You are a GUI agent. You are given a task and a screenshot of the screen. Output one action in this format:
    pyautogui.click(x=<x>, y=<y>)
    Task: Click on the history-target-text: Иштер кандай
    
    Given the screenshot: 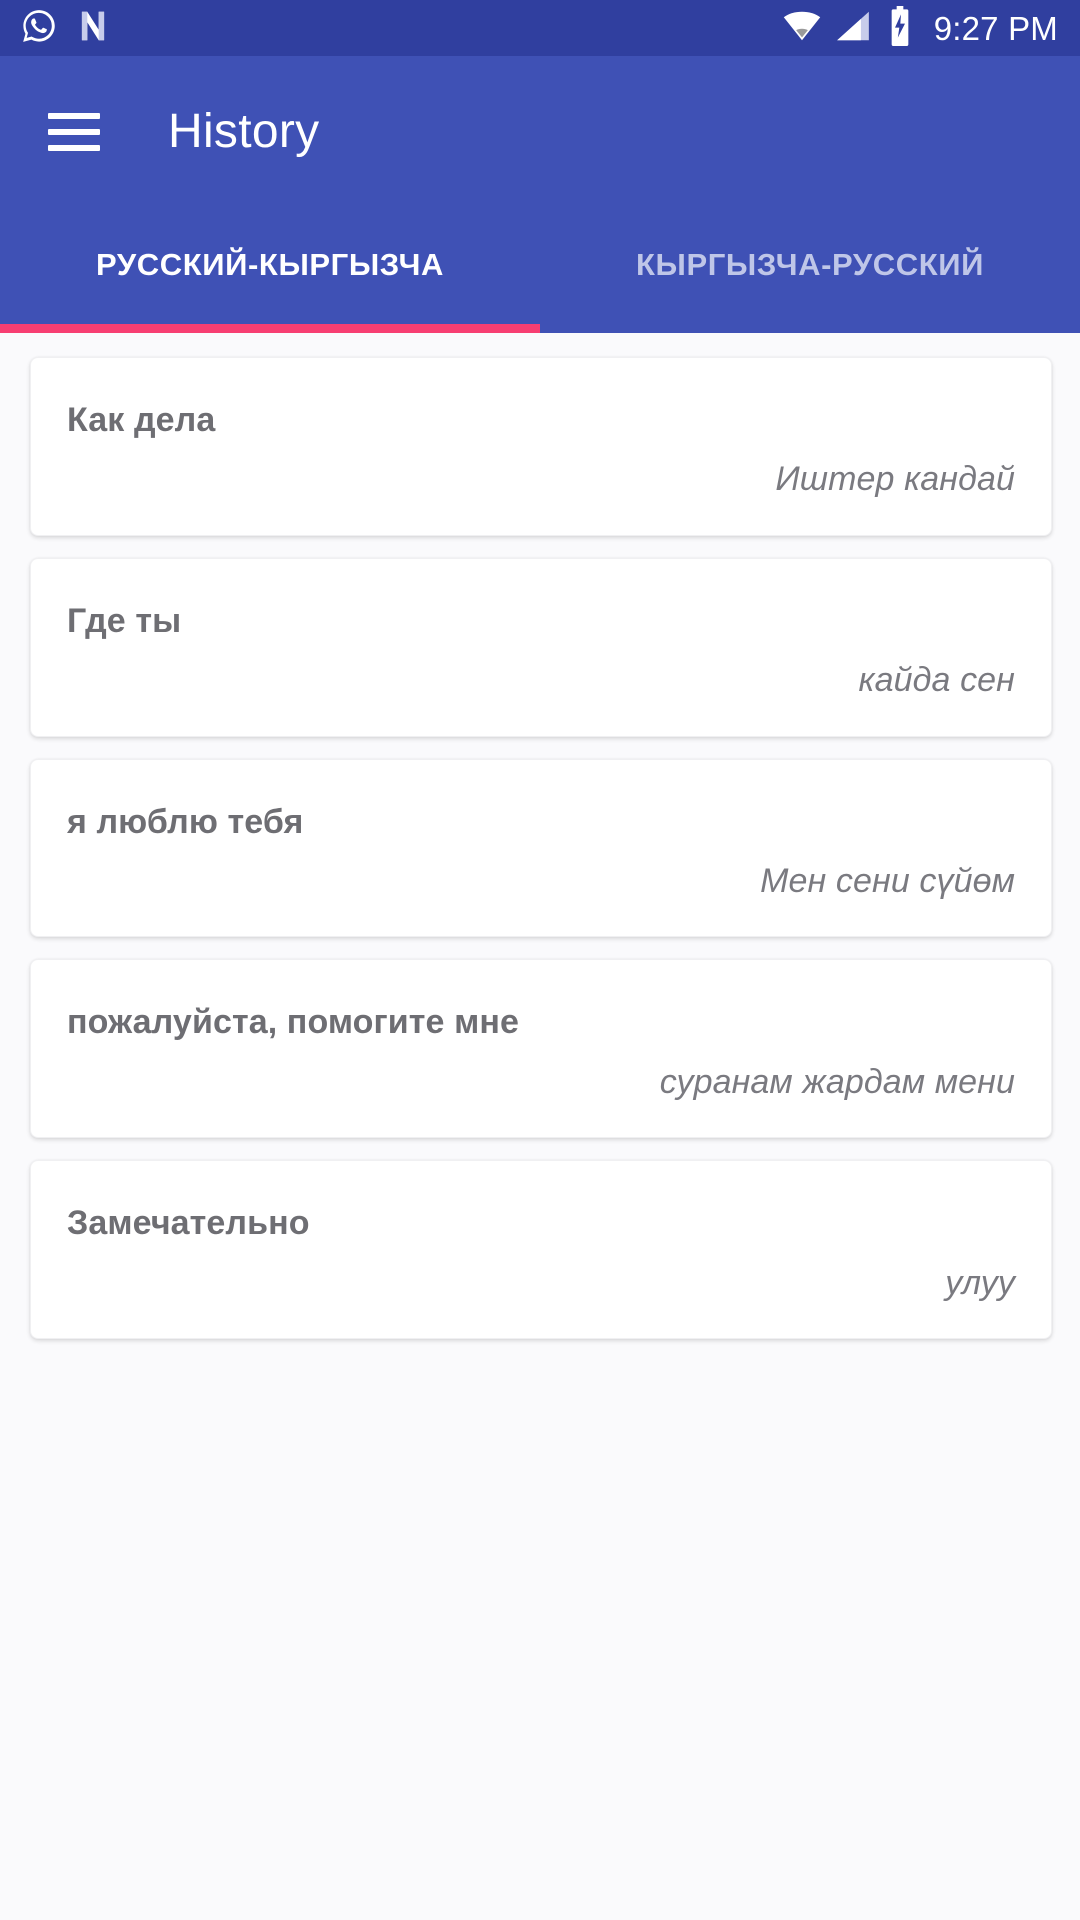 What is the action you would take?
    pyautogui.click(x=895, y=479)
    